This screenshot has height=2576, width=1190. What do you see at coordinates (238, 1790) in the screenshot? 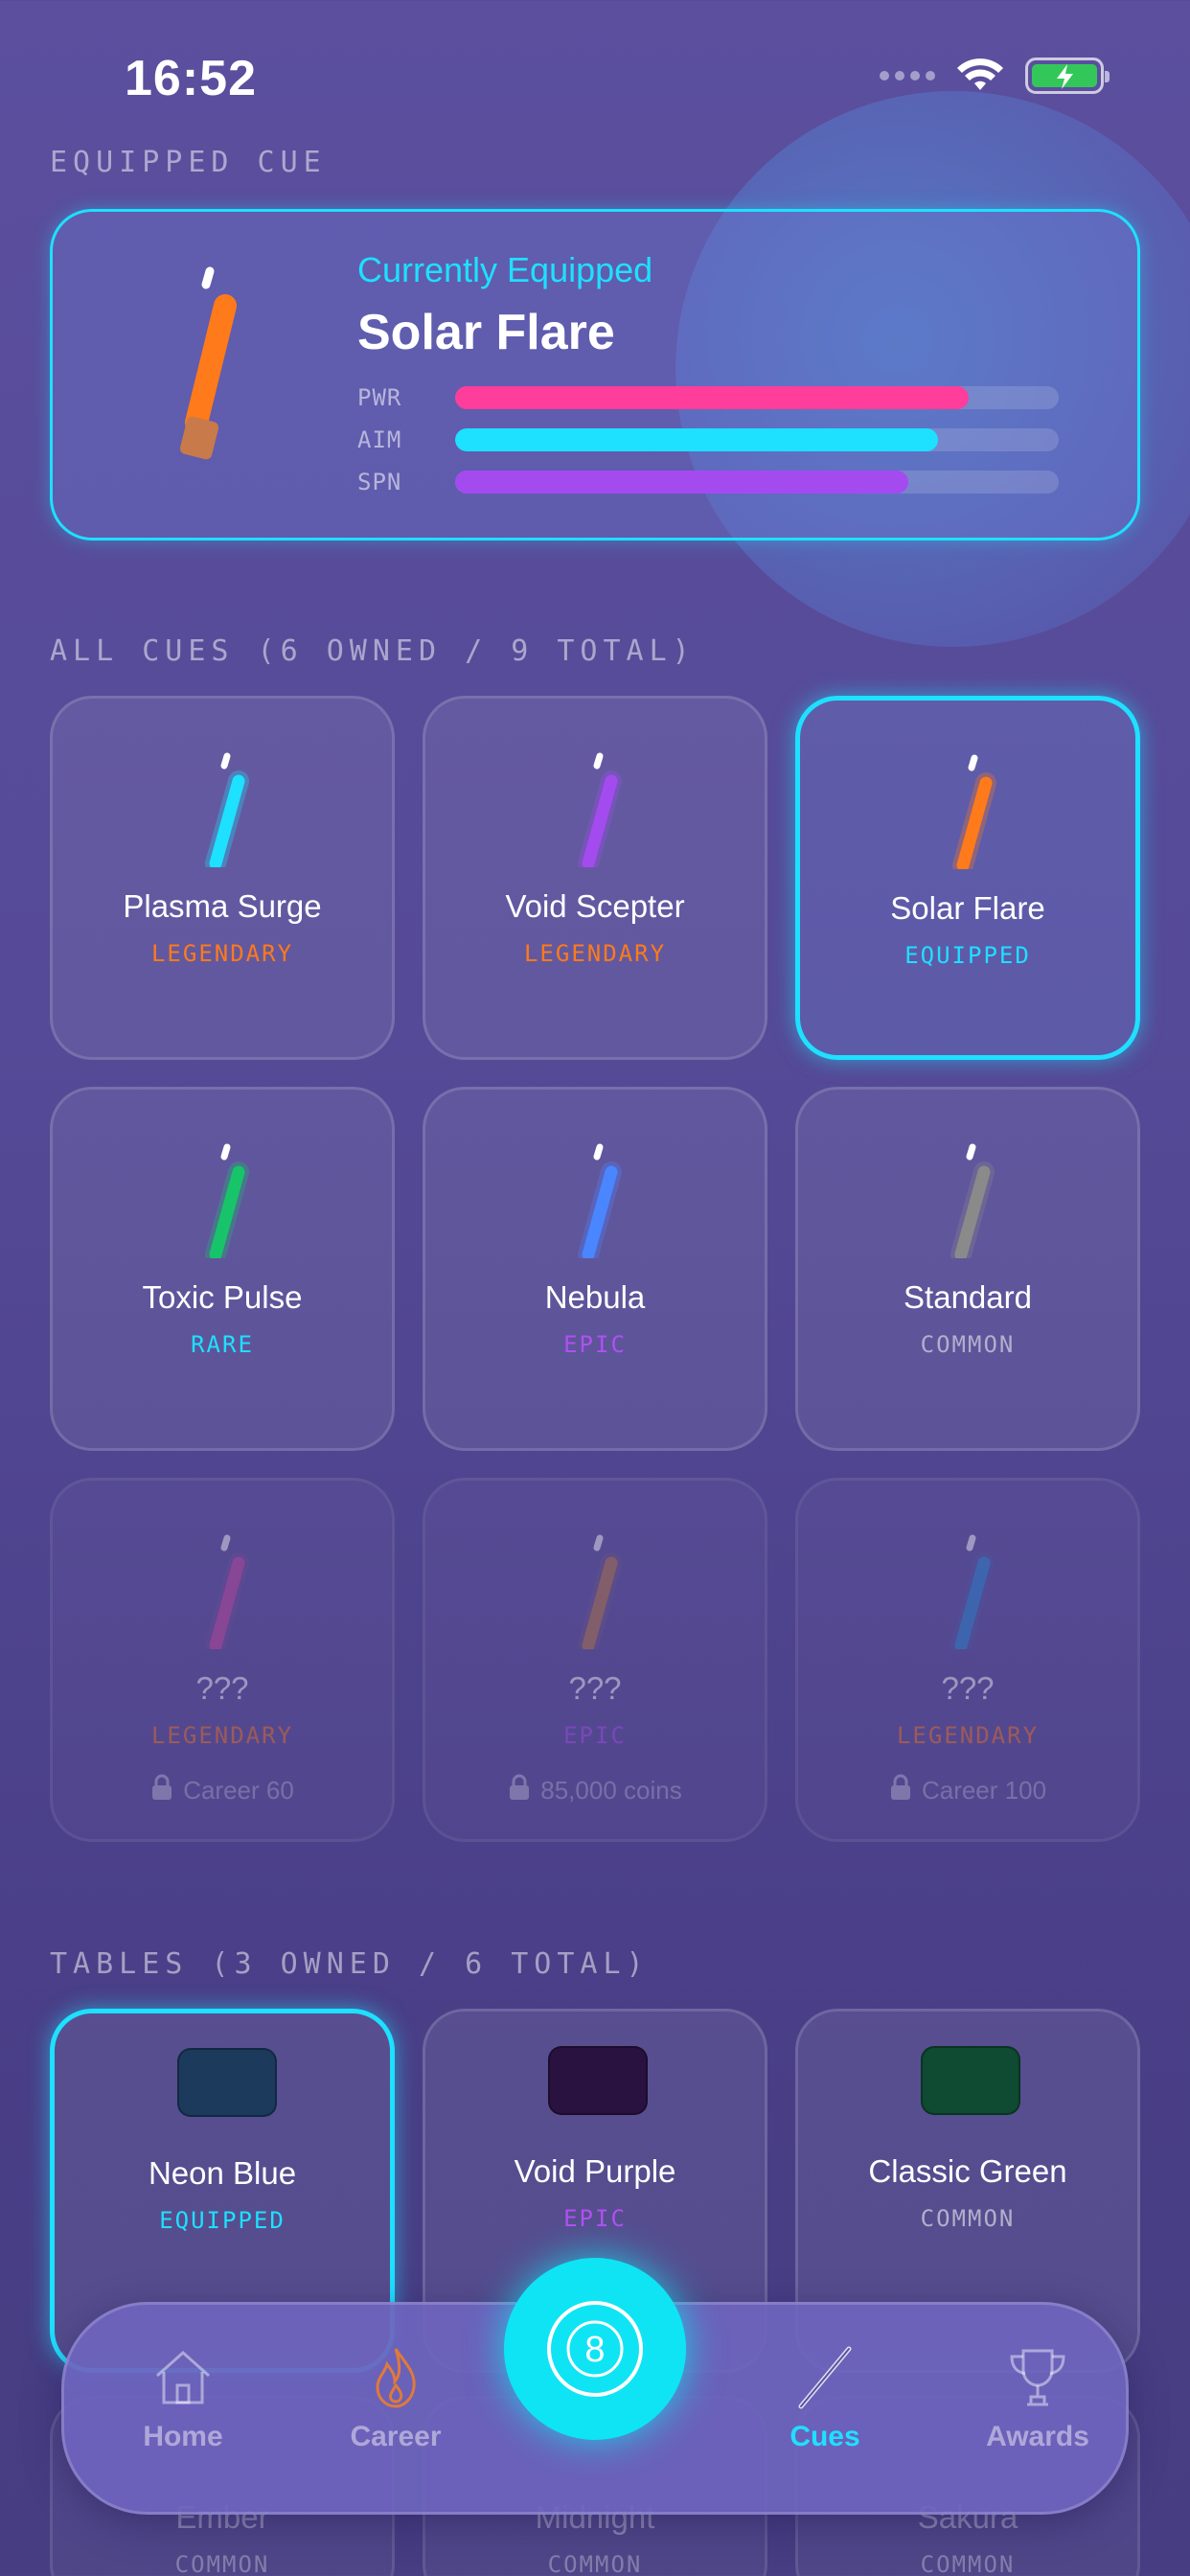
I see `requirement-text: Career 60` at bounding box center [238, 1790].